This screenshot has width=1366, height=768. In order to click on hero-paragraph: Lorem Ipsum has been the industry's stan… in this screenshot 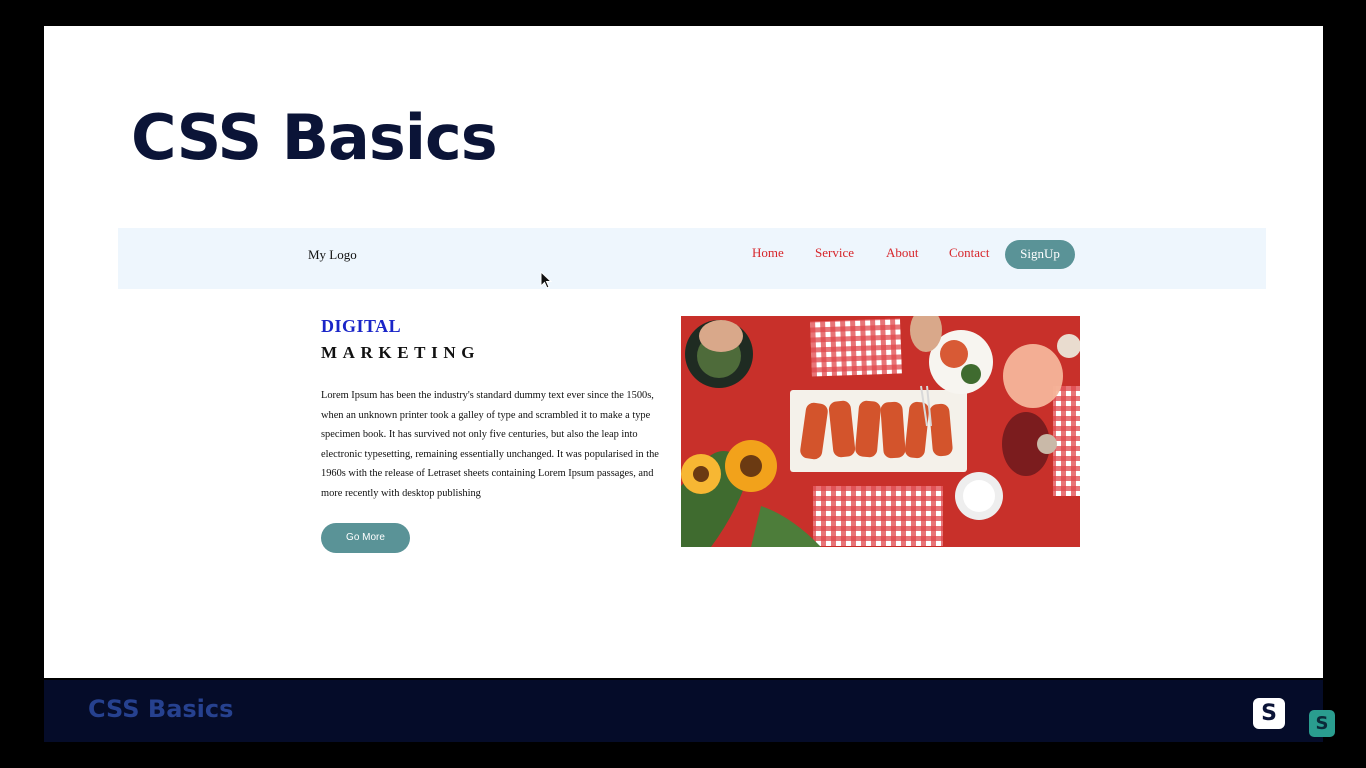, I will do `click(490, 444)`.